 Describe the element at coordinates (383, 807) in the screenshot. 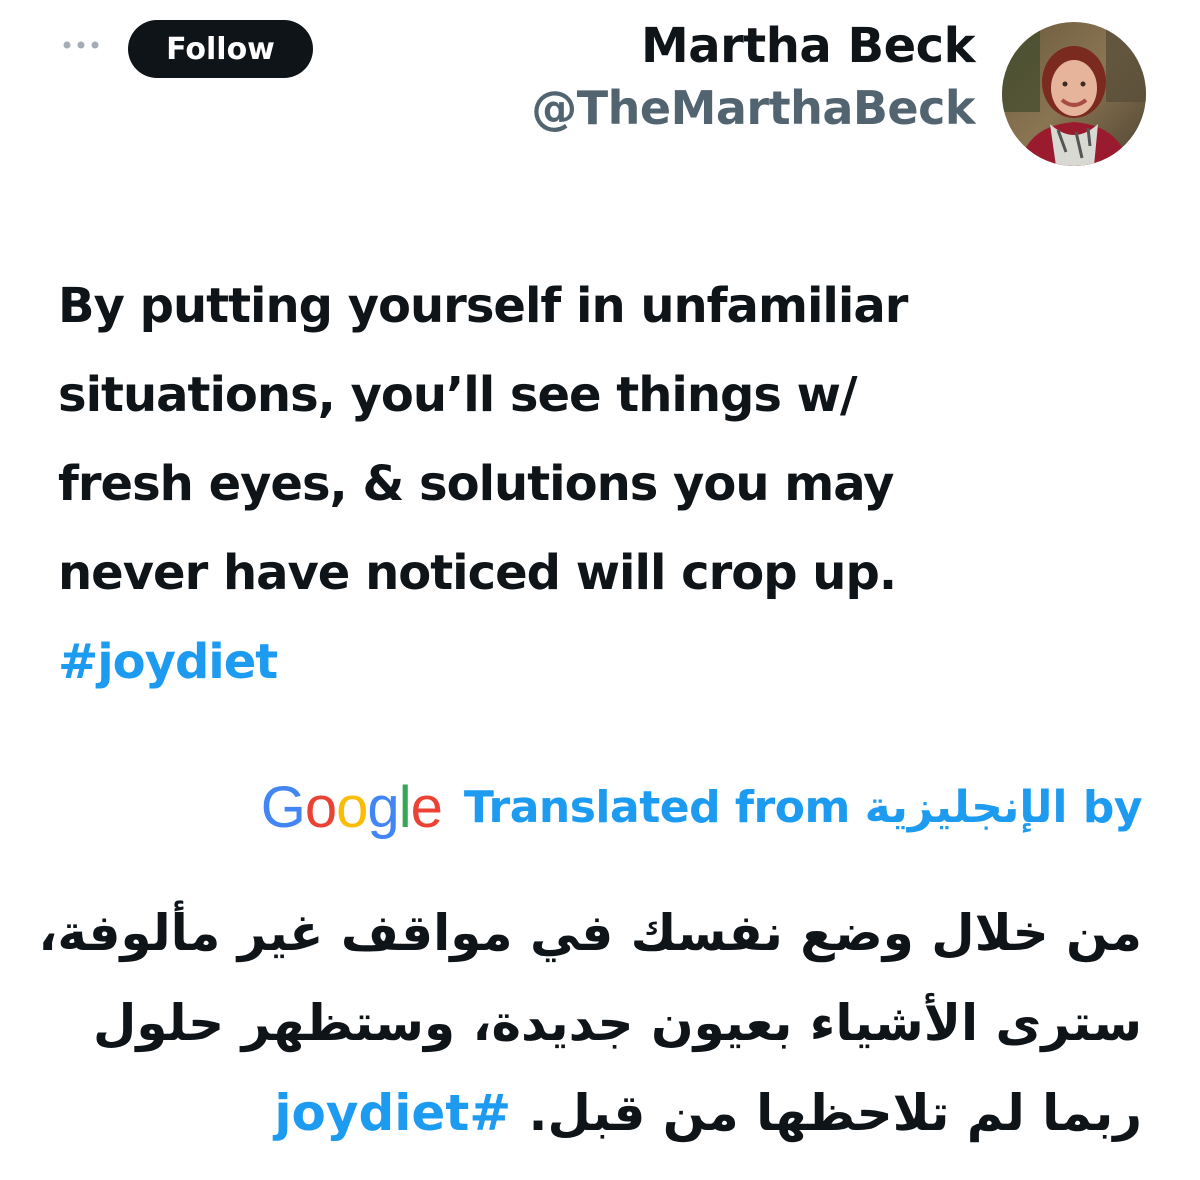

I see `google-logo-letter: g` at that location.